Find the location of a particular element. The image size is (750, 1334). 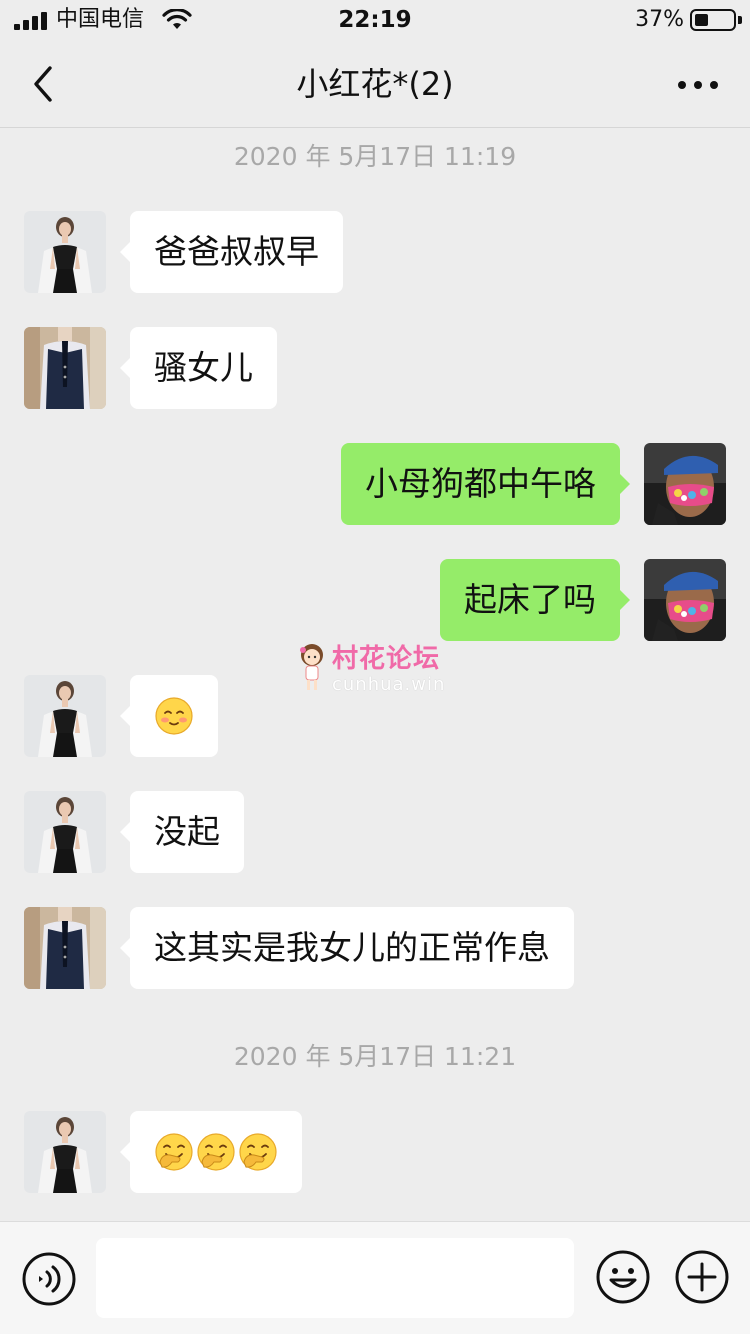

message-bubble: 这其实是我女儿的正常作息 is located at coordinates (347, 948).